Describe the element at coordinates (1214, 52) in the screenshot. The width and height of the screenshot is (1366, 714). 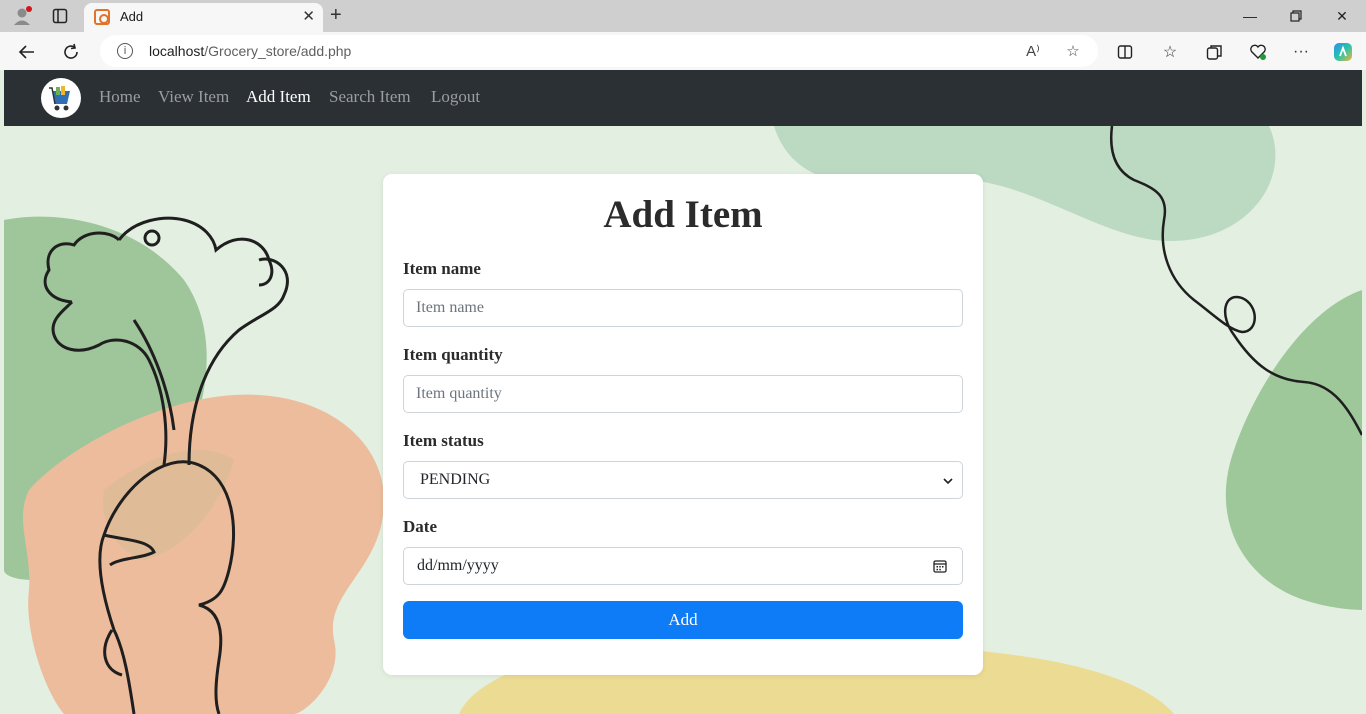
I see `collections-icon` at that location.